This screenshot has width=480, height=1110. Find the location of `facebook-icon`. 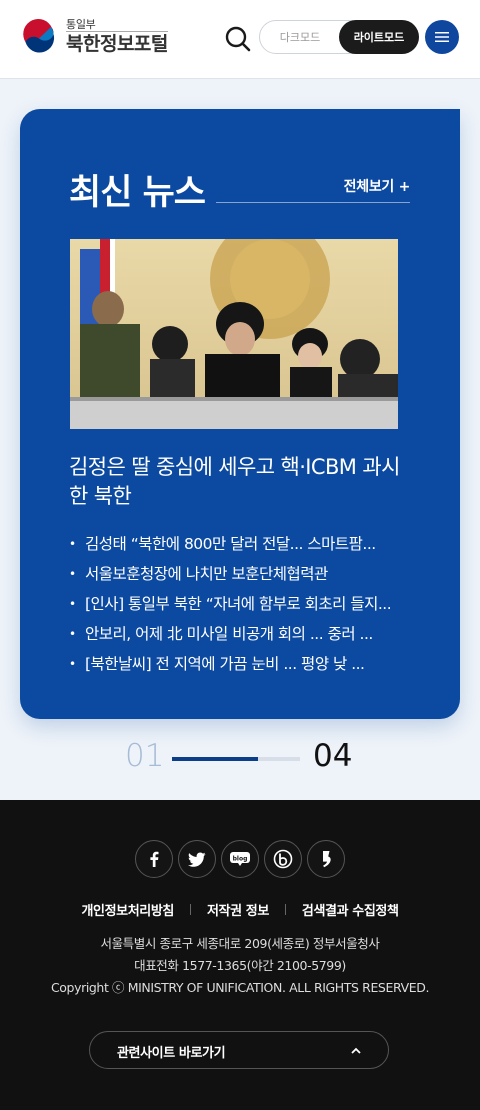

facebook-icon is located at coordinates (154, 859).